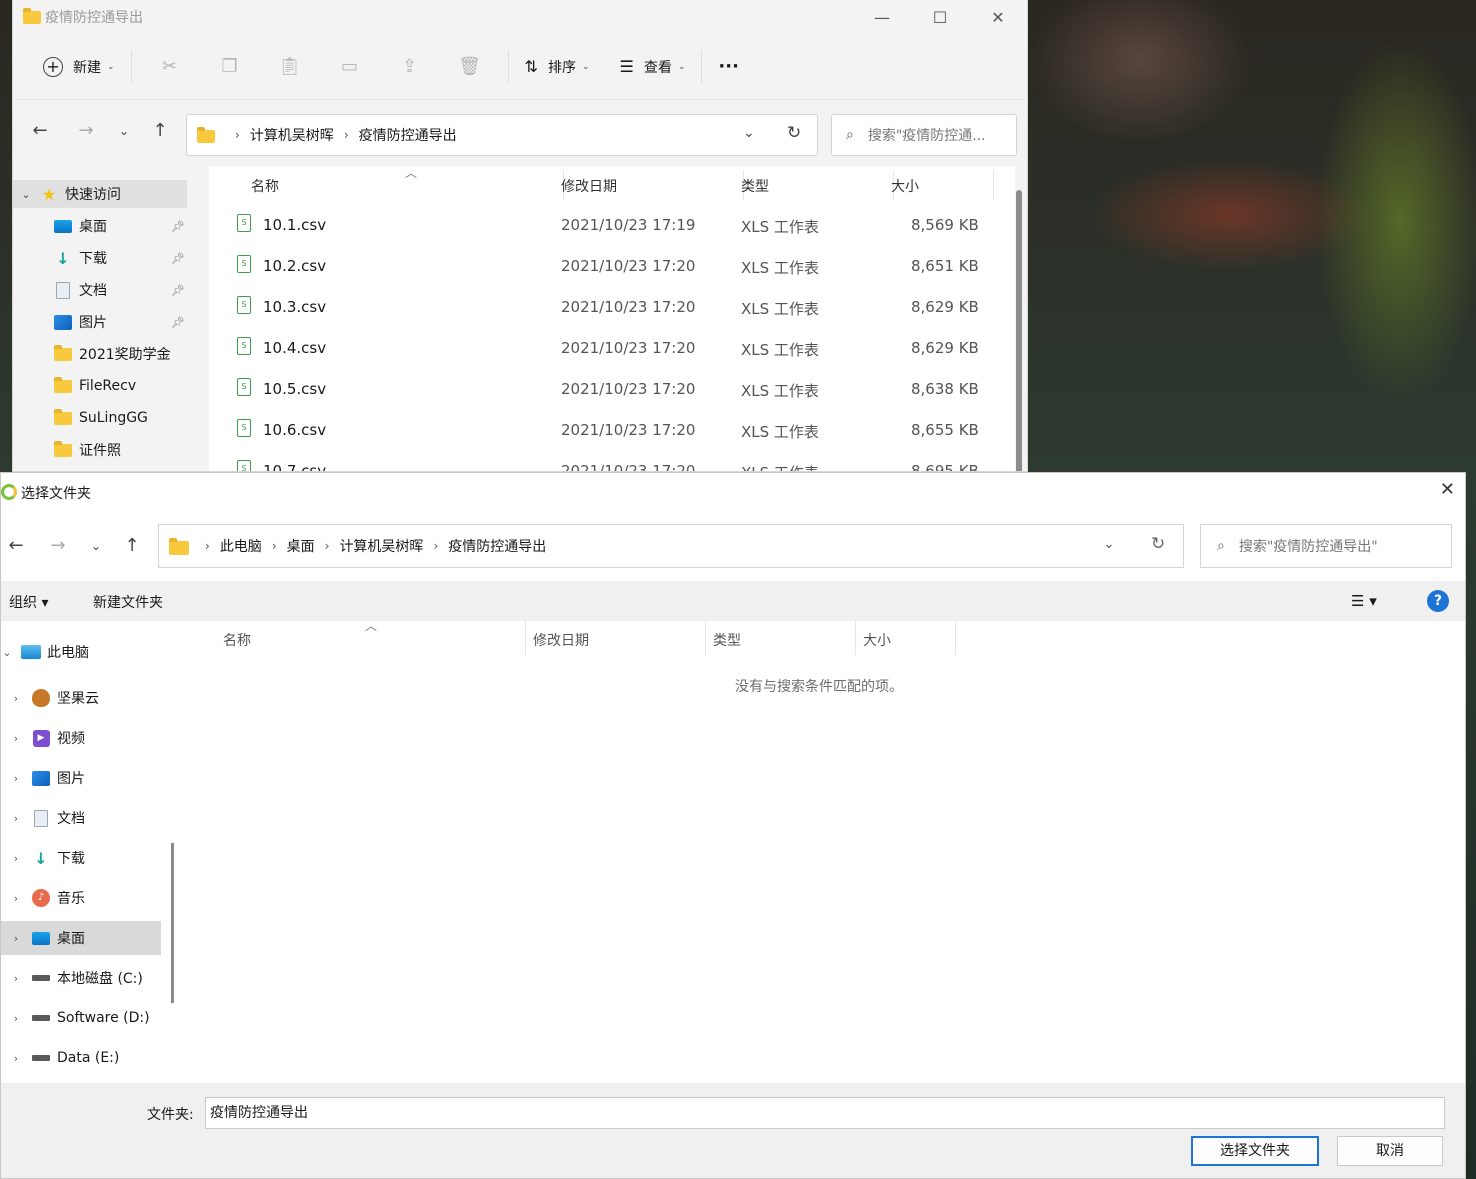 Image resolution: width=1476 pixels, height=1179 pixels. I want to click on minimize-button: —, so click(882, 17).